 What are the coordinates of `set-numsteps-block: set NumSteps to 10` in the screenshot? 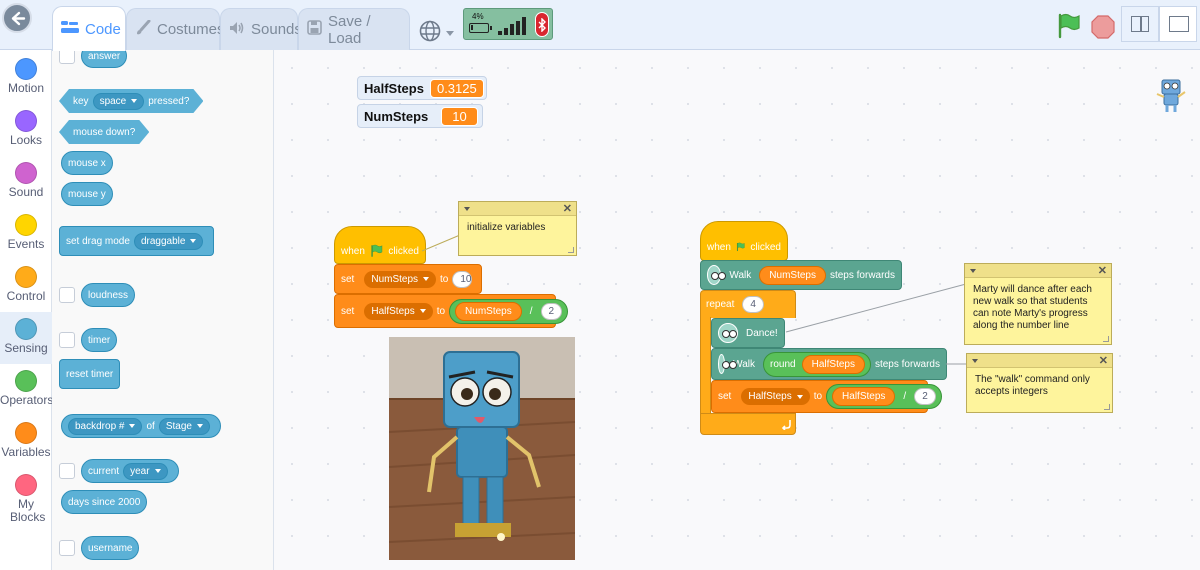 It's located at (408, 279).